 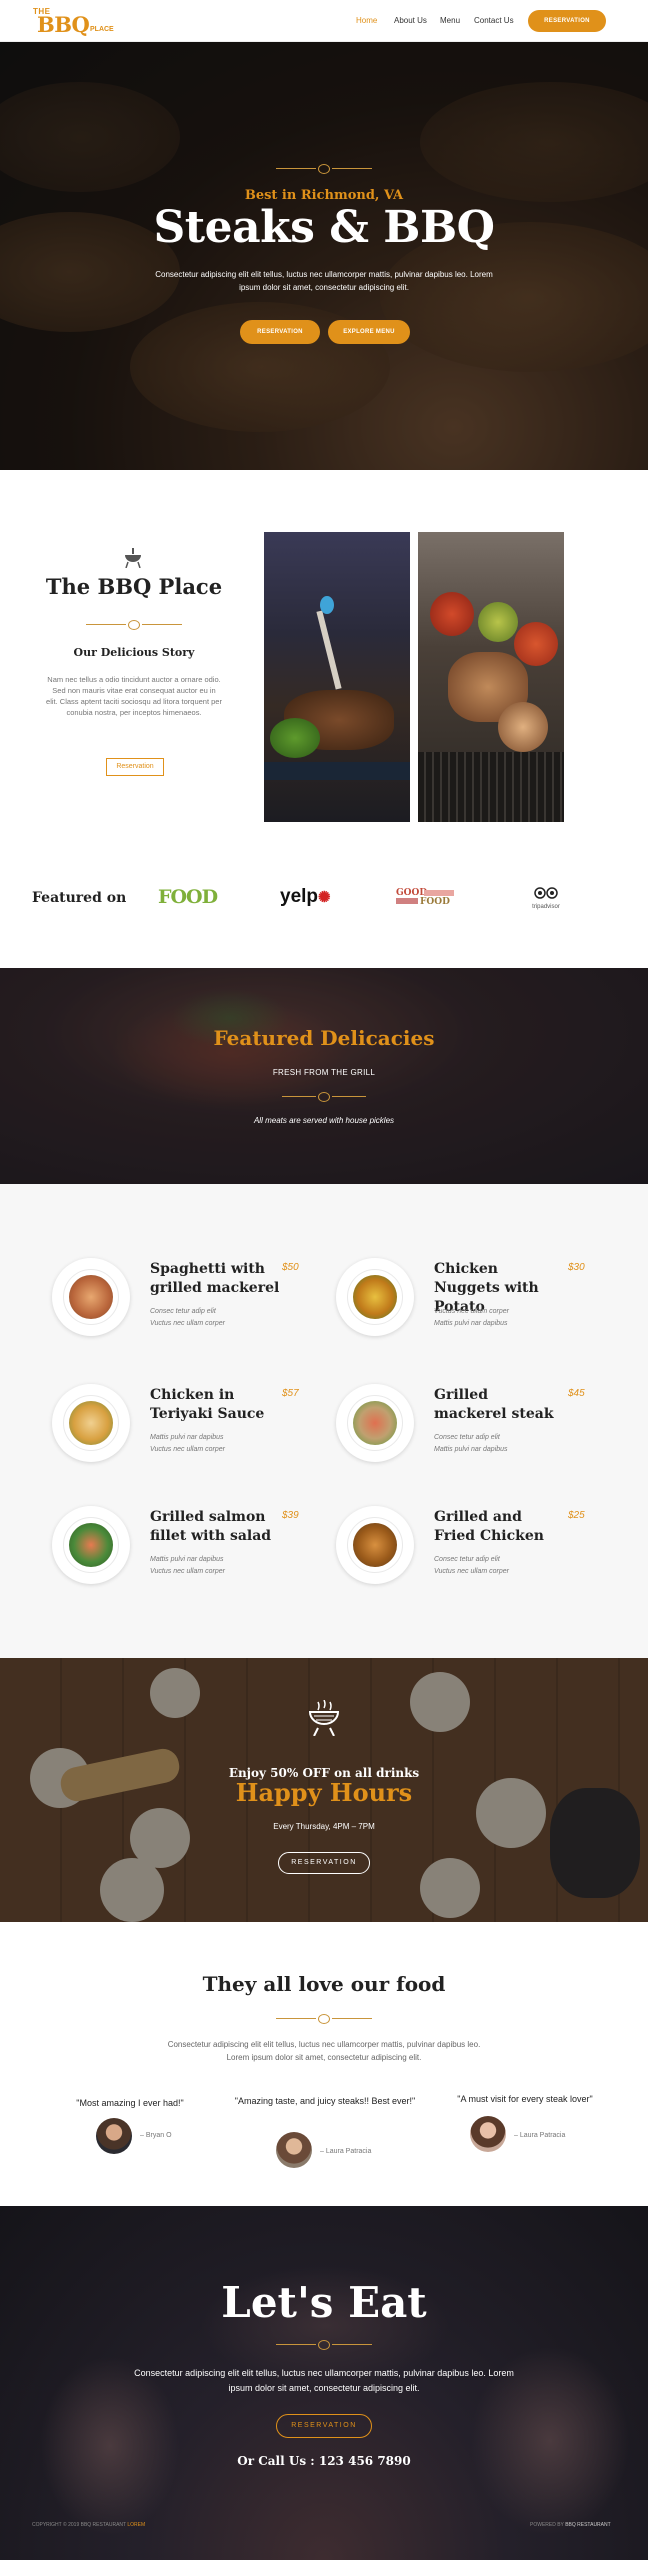 What do you see at coordinates (135, 767) in the screenshot?
I see `about-reservation-button: Reservation` at bounding box center [135, 767].